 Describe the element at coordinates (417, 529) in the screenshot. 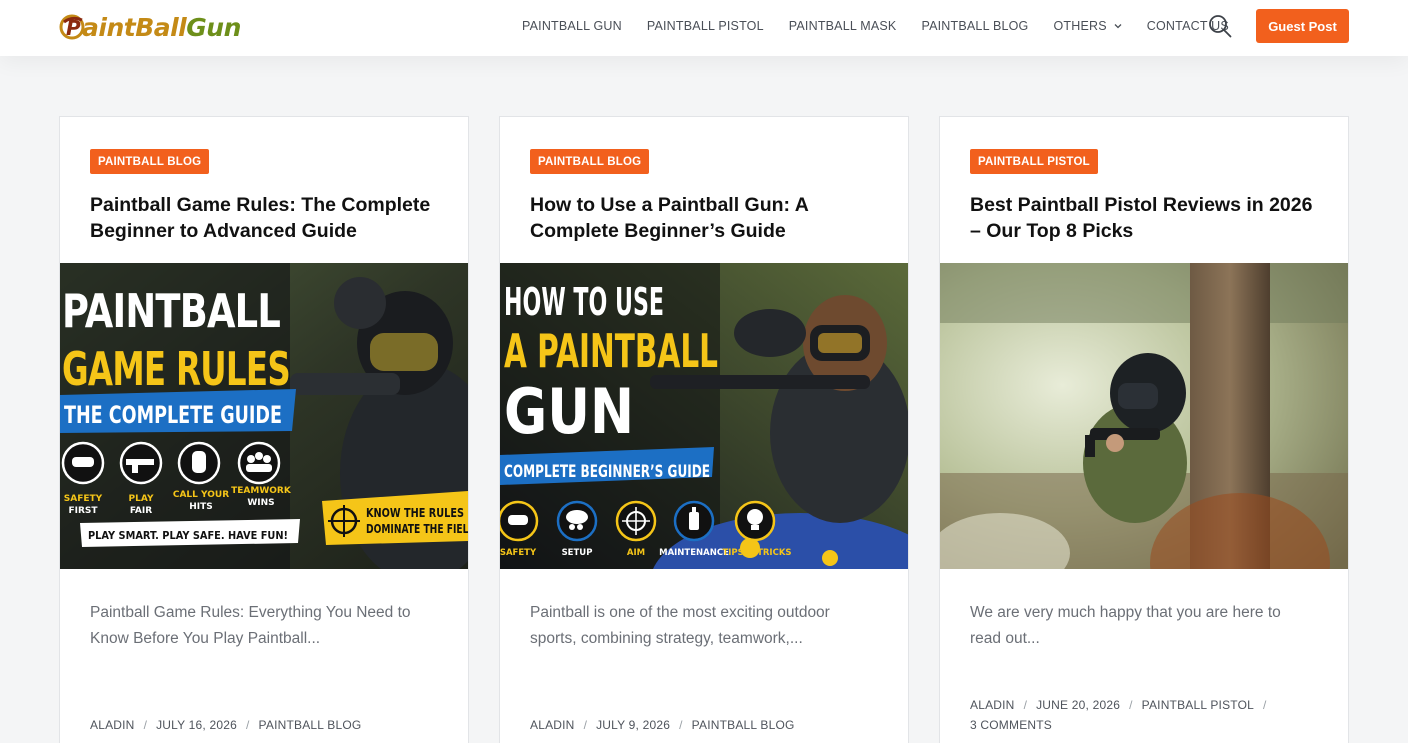

I see `thumb-banner2: DOMINATE THE FIELD` at that location.